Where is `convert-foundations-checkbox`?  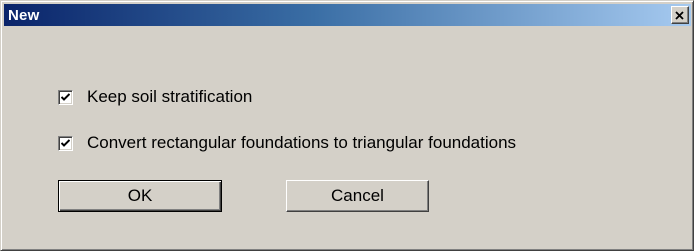 convert-foundations-checkbox is located at coordinates (65, 143).